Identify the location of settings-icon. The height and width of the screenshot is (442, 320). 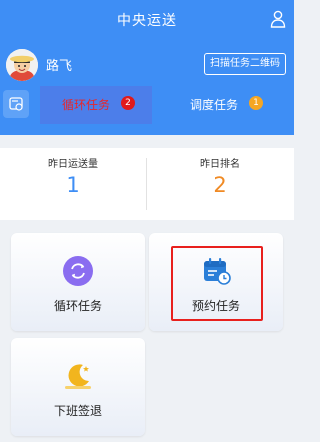
(16, 104).